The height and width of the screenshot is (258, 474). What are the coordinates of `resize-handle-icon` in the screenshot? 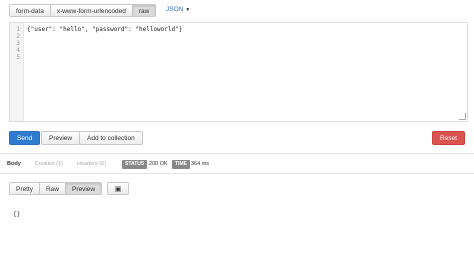 It's located at (462, 116).